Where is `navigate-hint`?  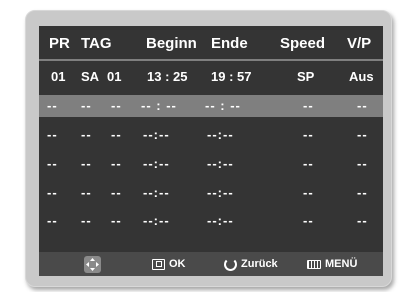 navigate-hint is located at coordinates (94, 264).